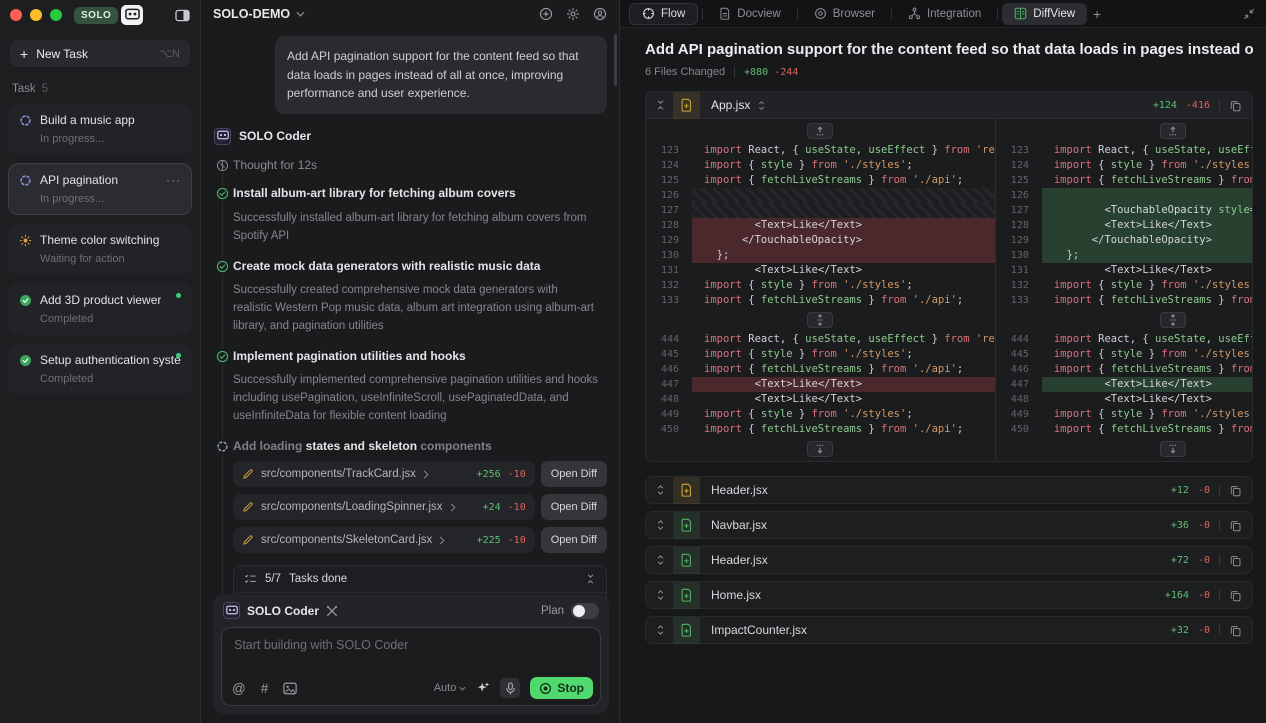 This screenshot has height=723, width=1266. Describe the element at coordinates (730, 105) in the screenshot. I see `diff-file-name: App.jsx` at that location.